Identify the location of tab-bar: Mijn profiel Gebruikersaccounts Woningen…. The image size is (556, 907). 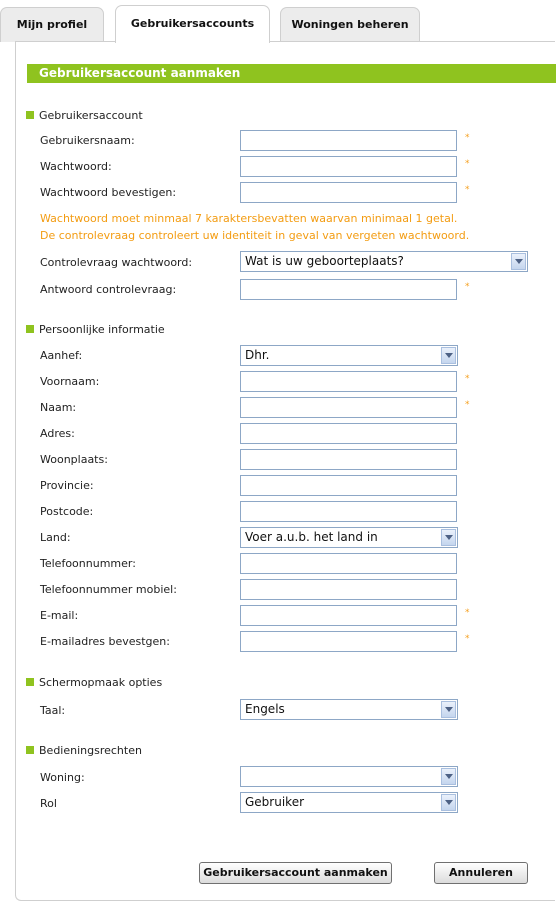
(278, 21).